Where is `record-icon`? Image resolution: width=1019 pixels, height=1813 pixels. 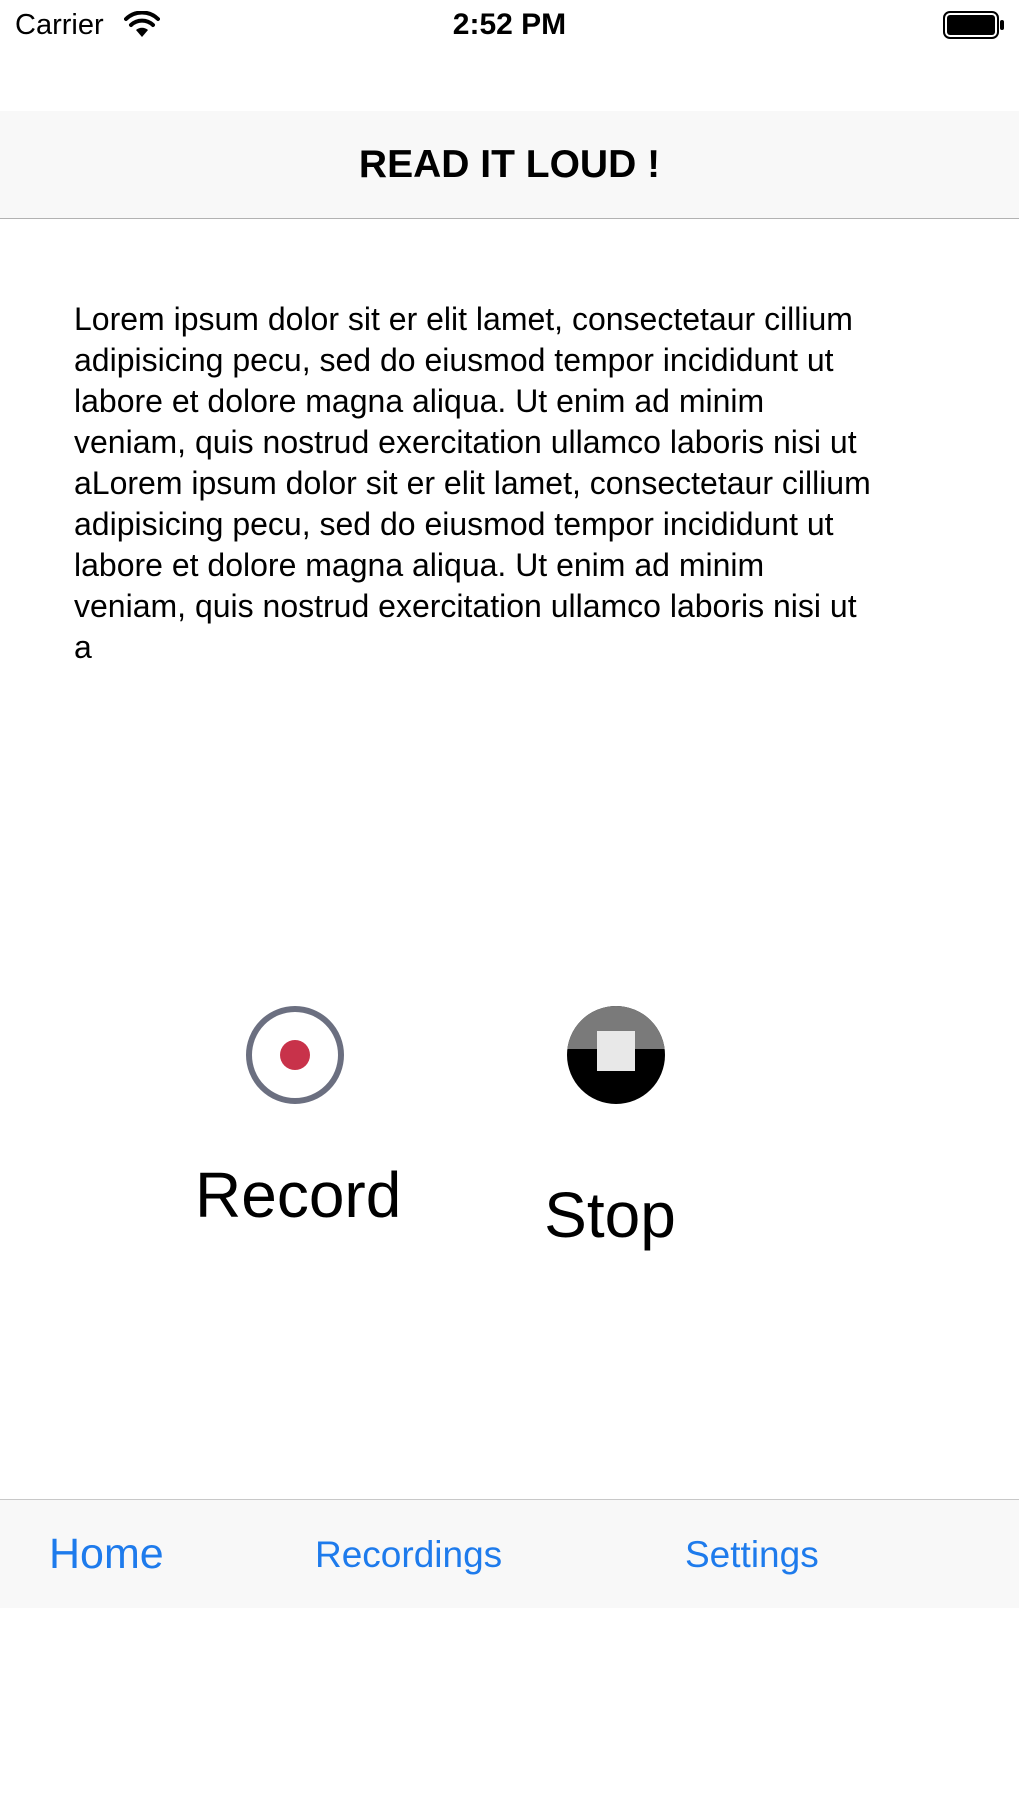 record-icon is located at coordinates (295, 1055).